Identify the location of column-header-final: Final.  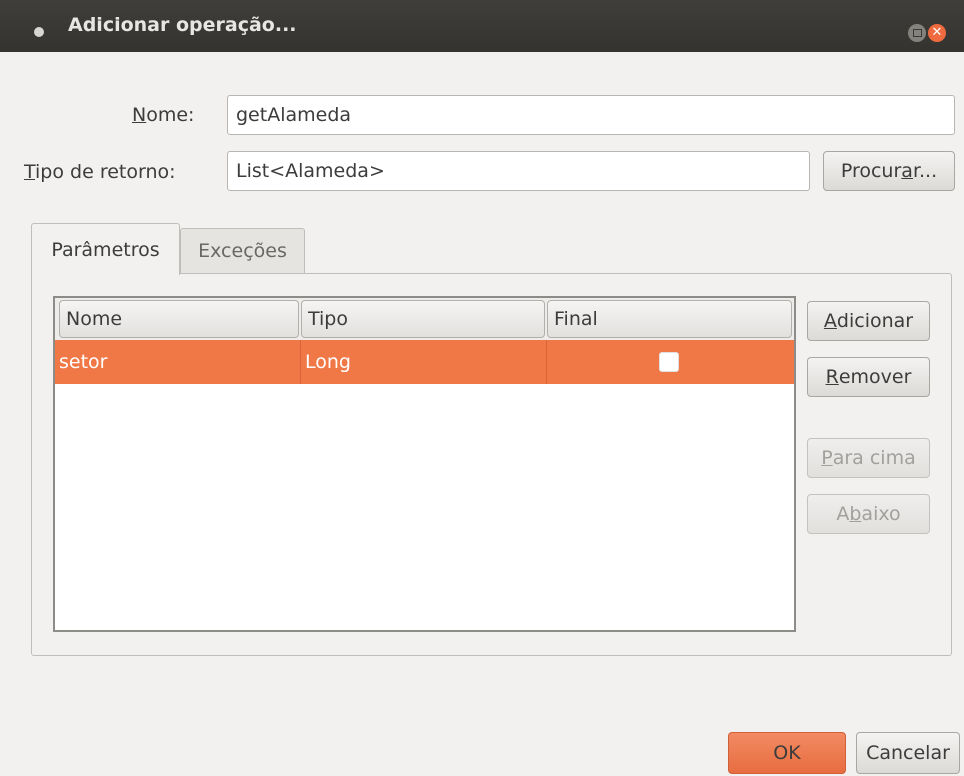
(669, 319).